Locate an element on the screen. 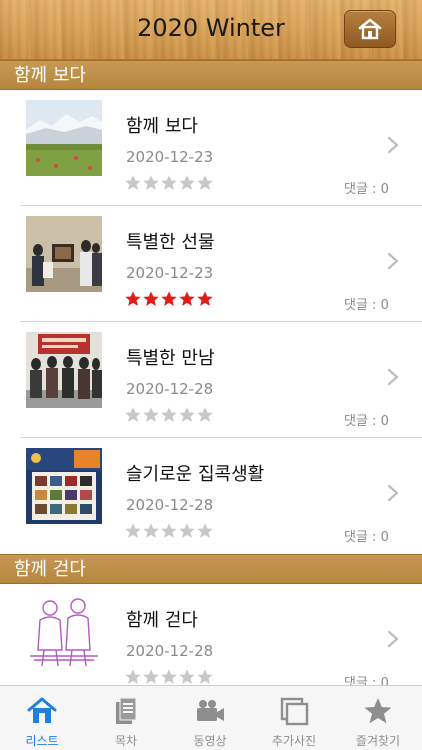 The height and width of the screenshot is (750, 422). tab-contents: 목차 is located at coordinates (126, 718).